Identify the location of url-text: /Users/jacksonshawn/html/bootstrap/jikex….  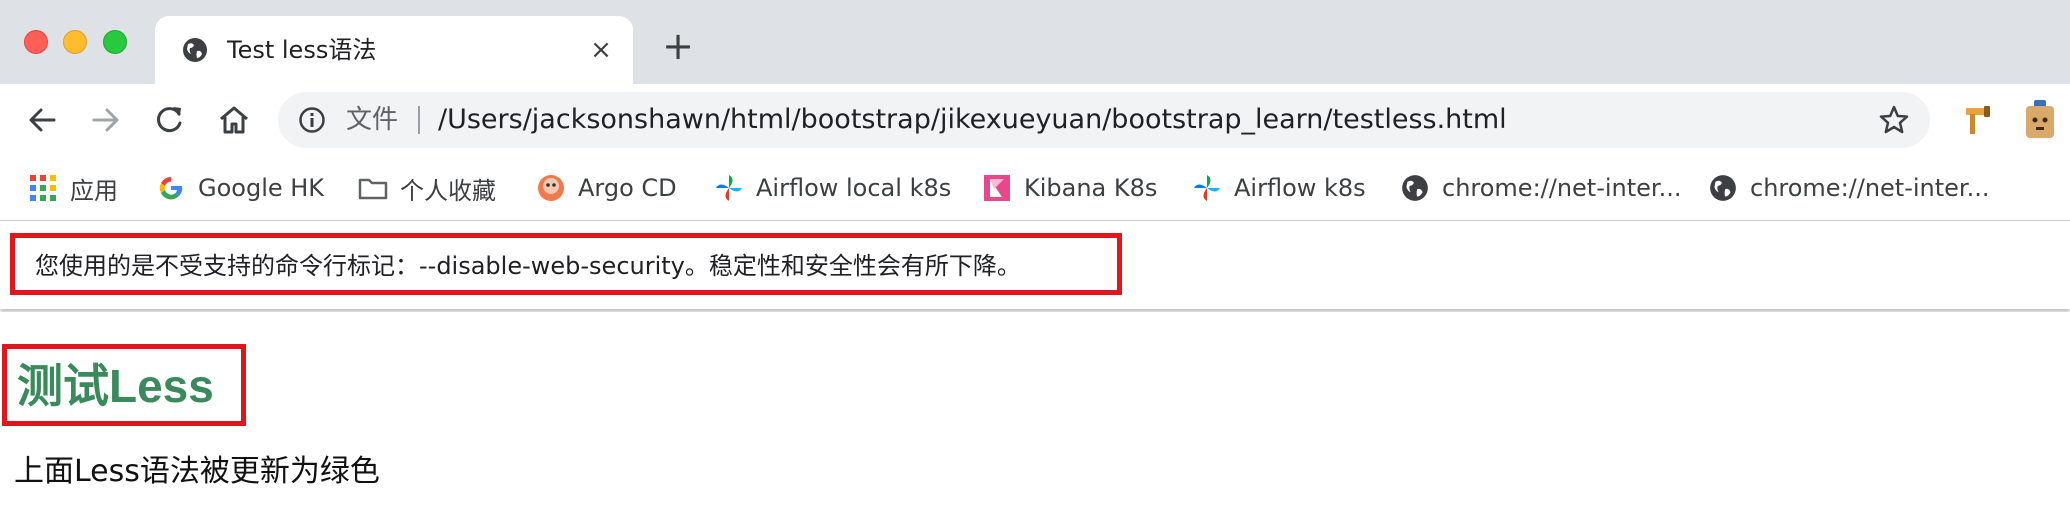
(972, 120).